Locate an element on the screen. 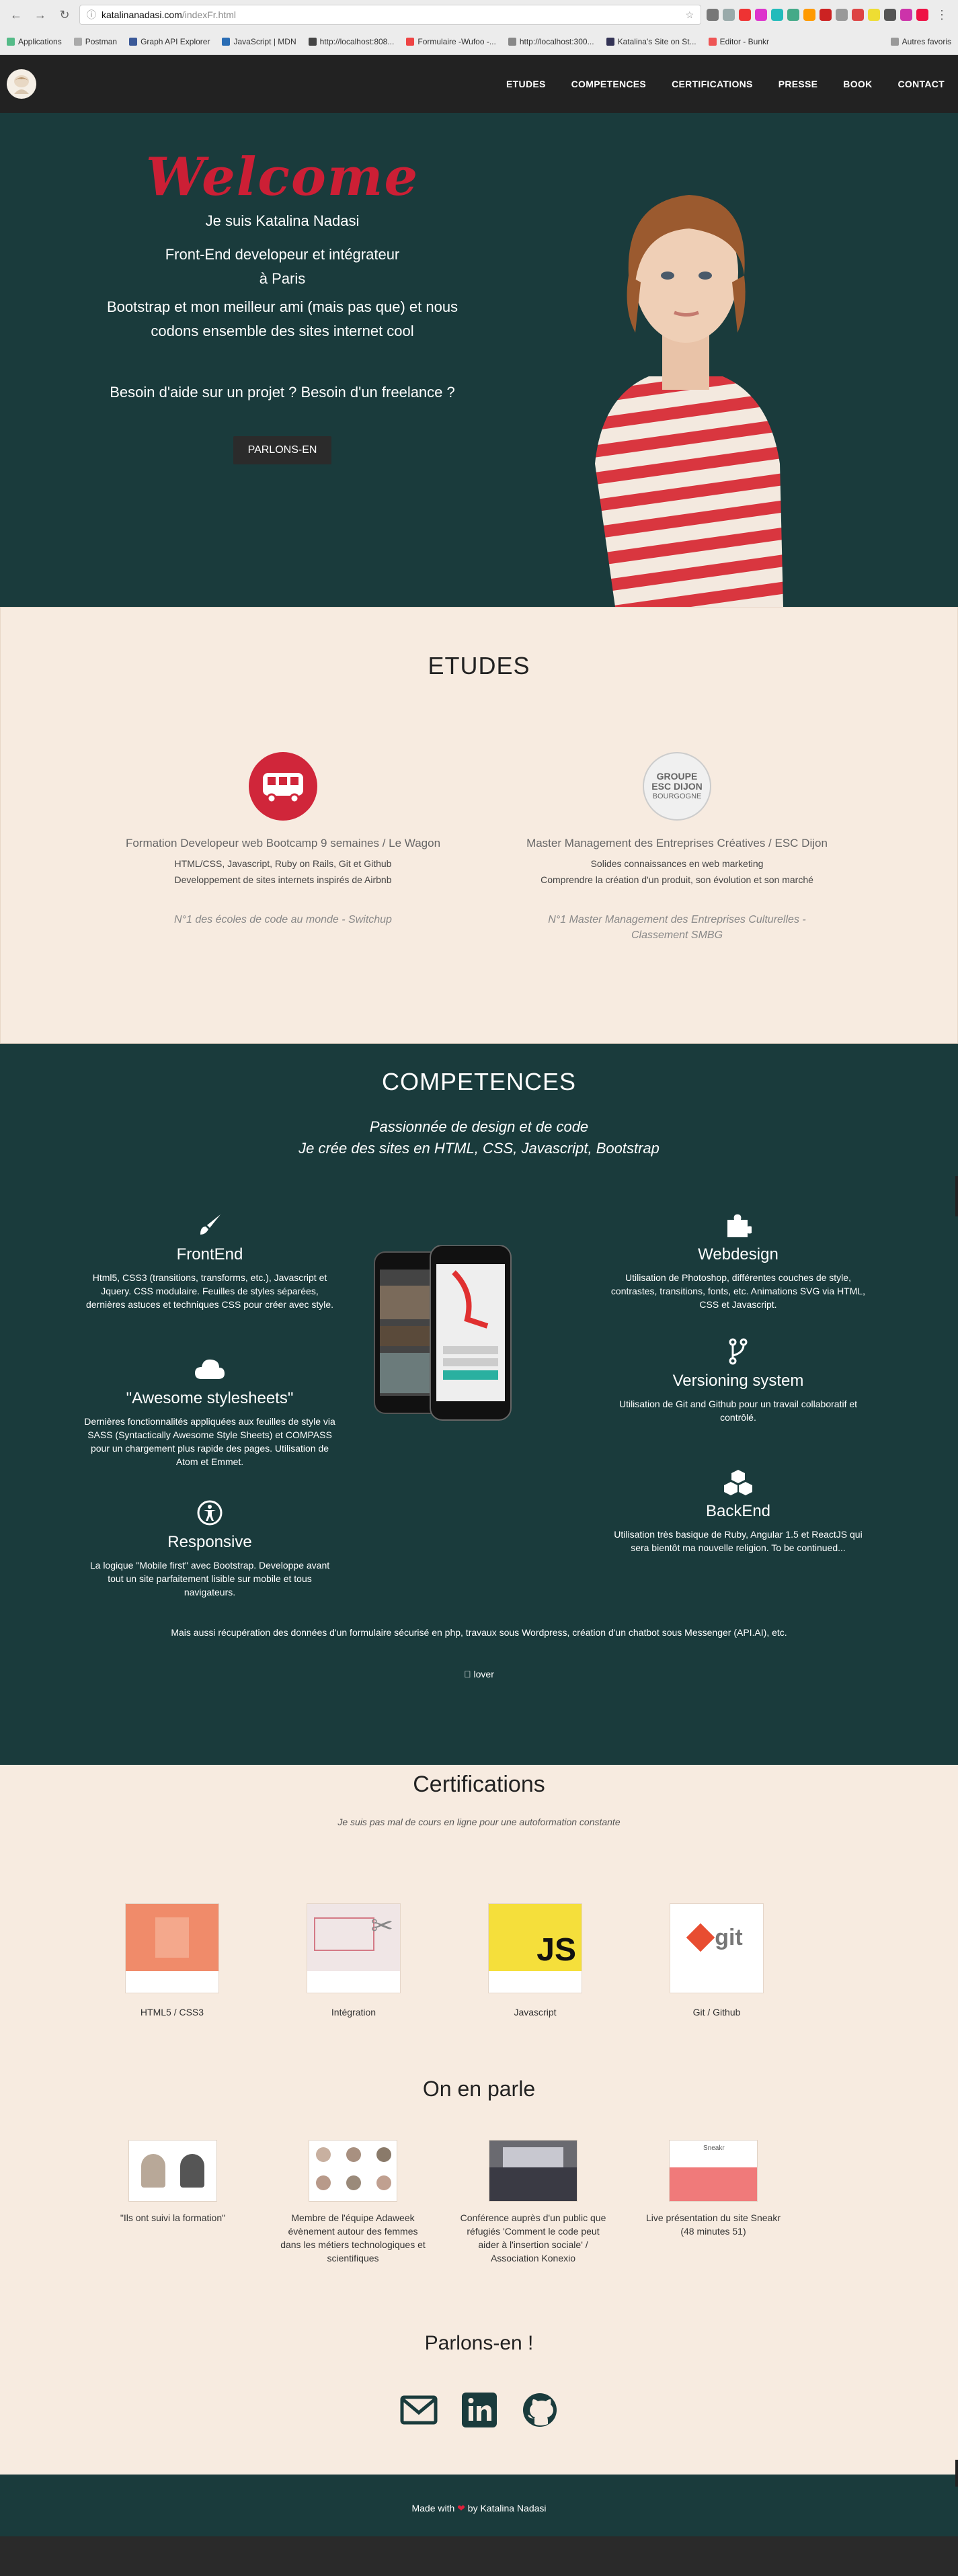  cubes-icon is located at coordinates (738, 1482).